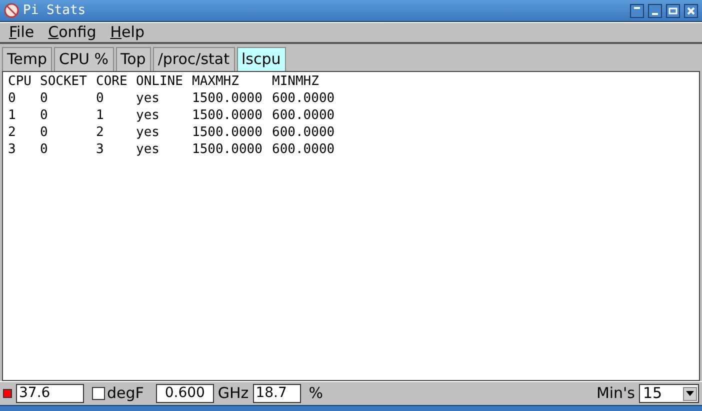 The width and height of the screenshot is (702, 411). I want to click on app-icon, so click(11, 10).